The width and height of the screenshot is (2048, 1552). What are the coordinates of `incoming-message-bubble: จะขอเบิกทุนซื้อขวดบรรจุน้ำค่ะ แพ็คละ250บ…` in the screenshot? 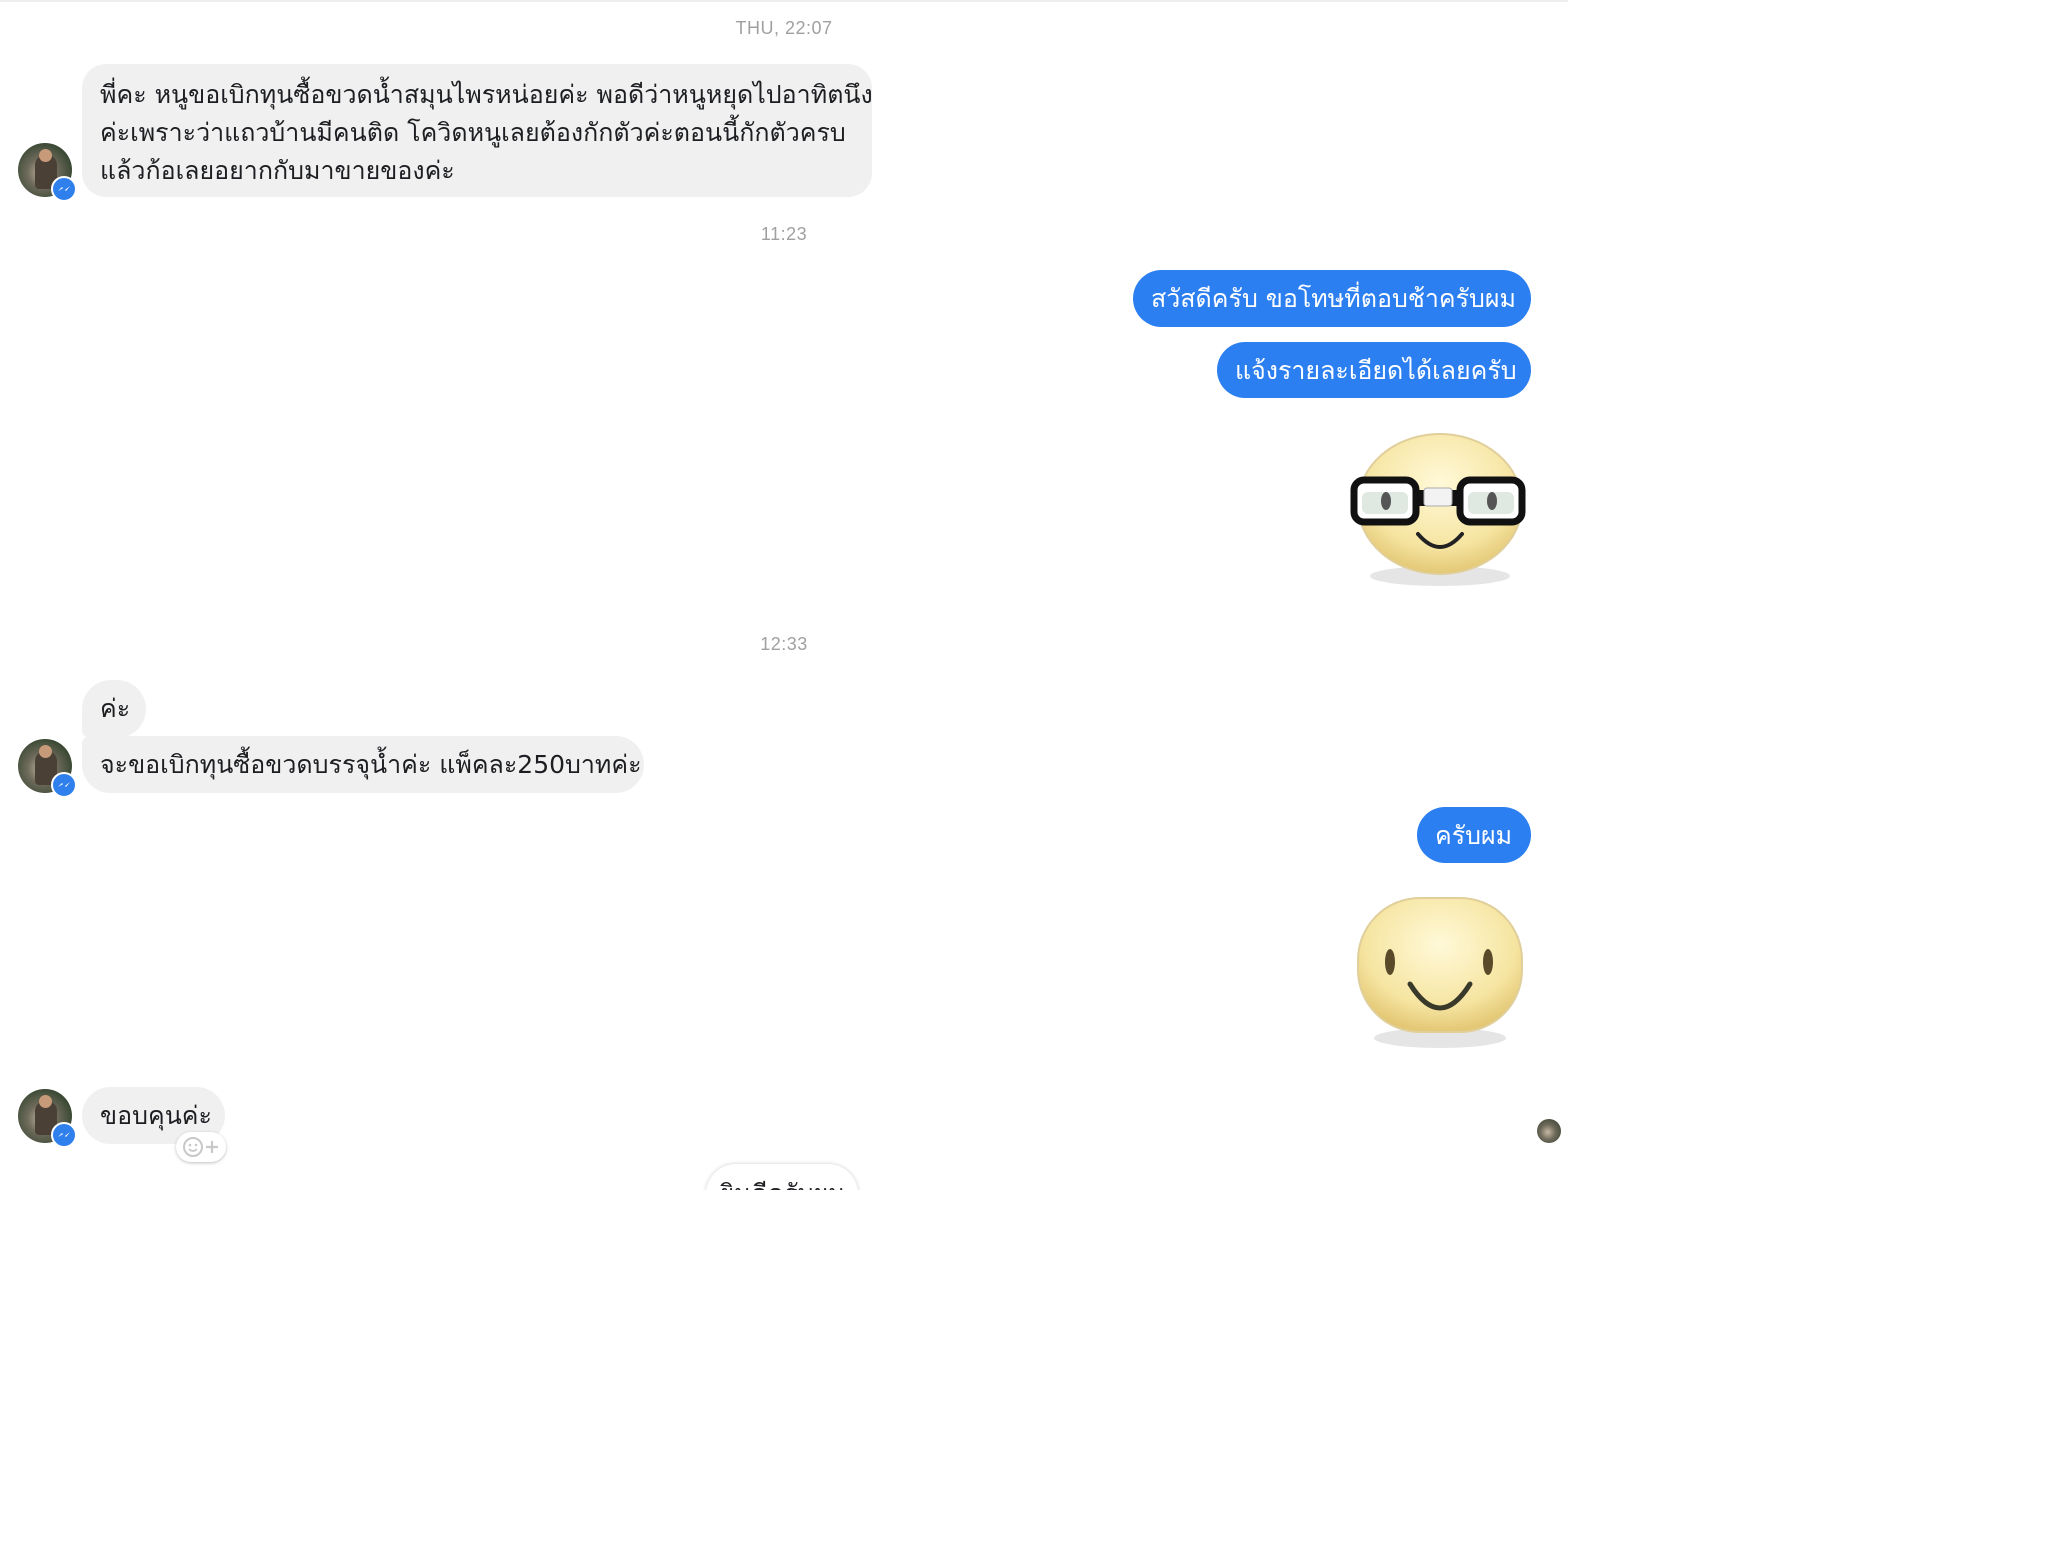 It's located at (363, 764).